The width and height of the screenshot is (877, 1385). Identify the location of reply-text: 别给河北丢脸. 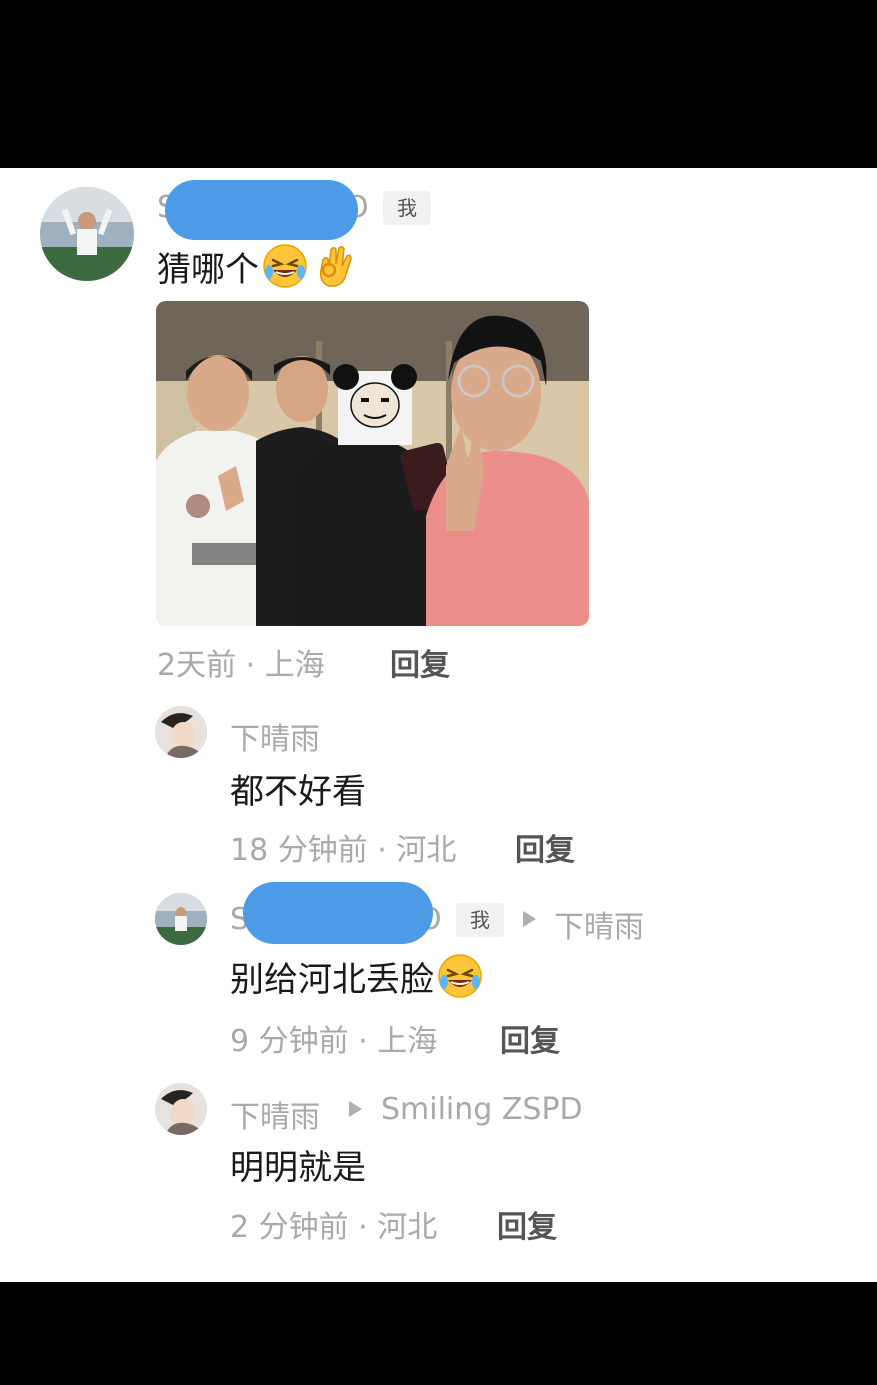
(357, 976).